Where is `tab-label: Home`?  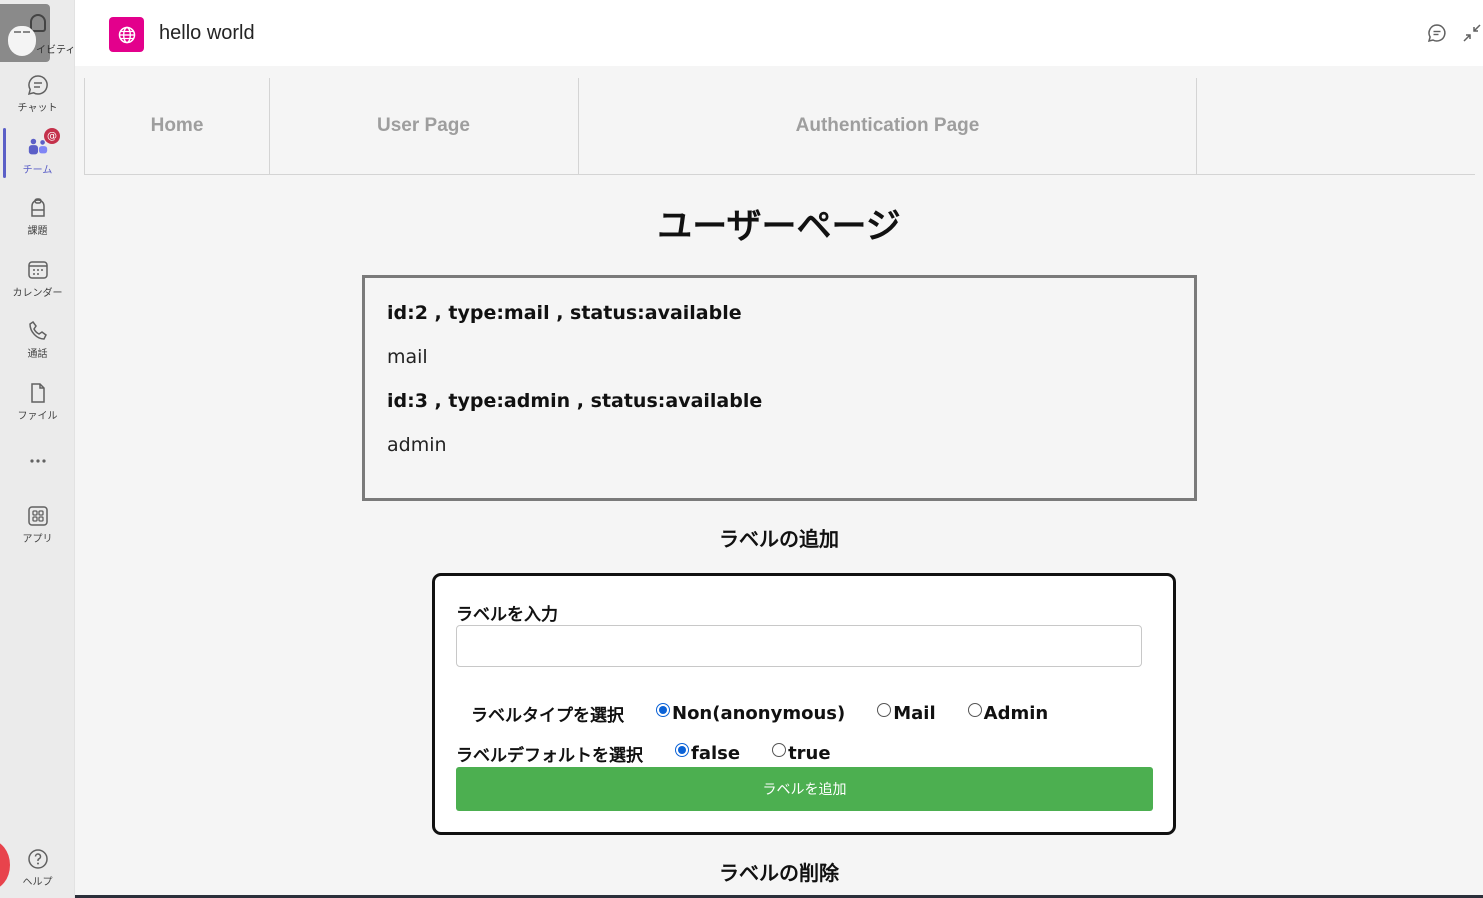 tab-label: Home is located at coordinates (177, 125).